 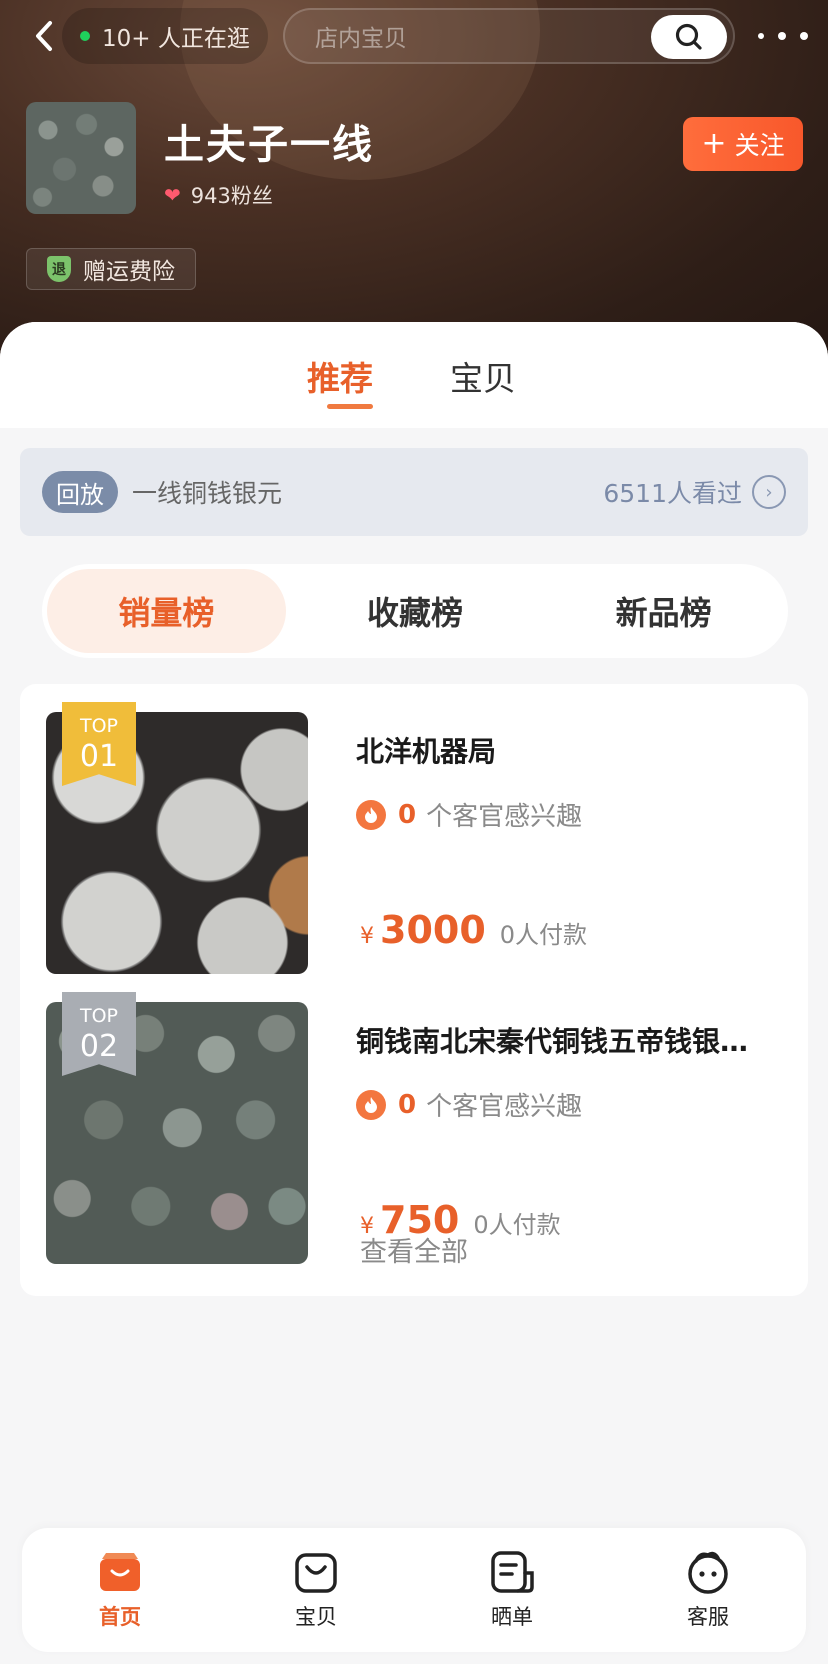 What do you see at coordinates (340, 376) in the screenshot?
I see `tab-recommend: 推荐` at bounding box center [340, 376].